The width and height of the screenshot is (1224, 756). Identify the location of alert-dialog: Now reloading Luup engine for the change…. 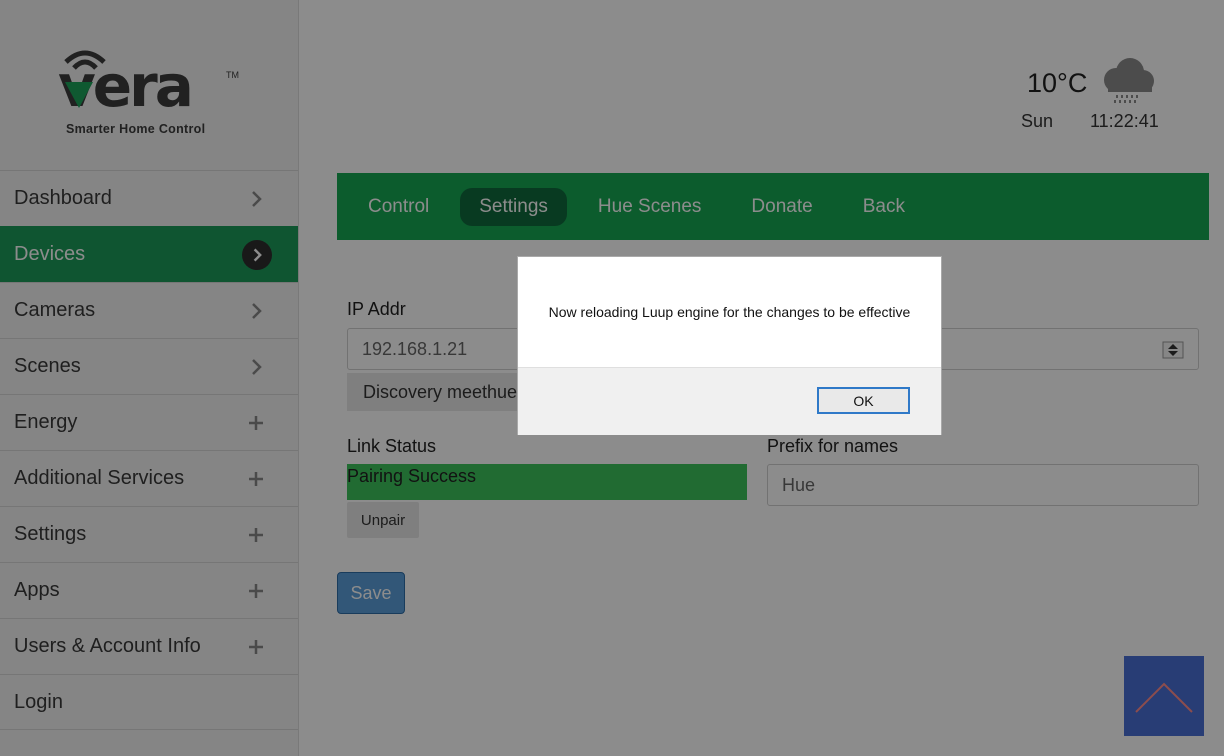
(729, 345).